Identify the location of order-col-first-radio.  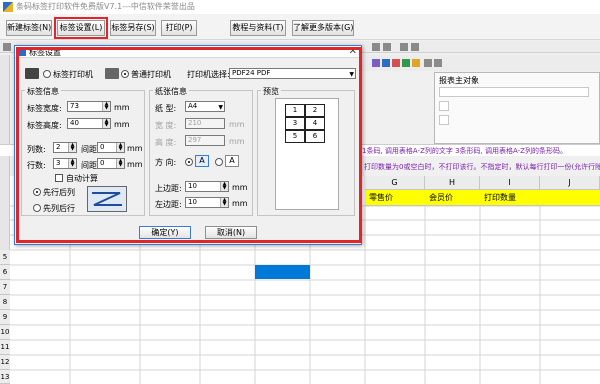
(37, 192).